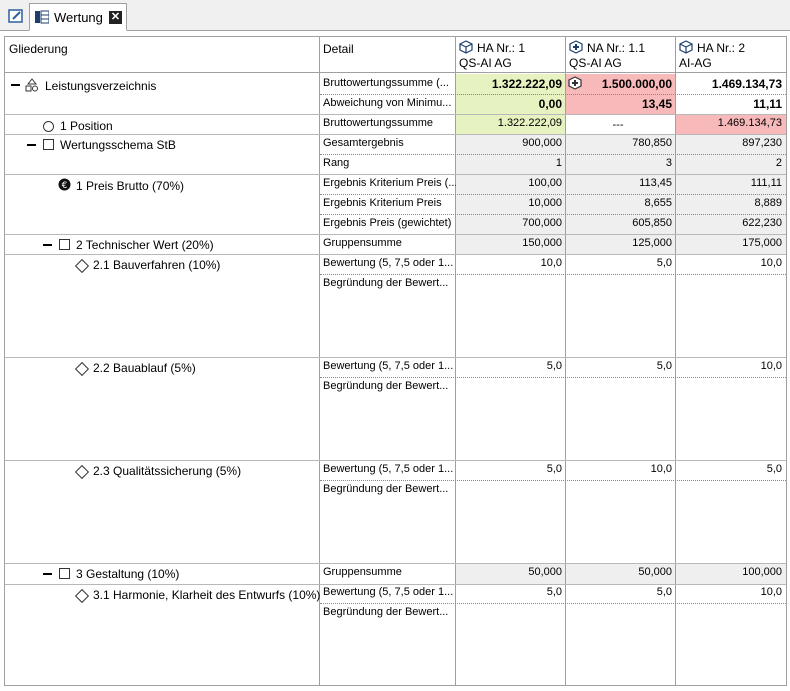  Describe the element at coordinates (729, 592) in the screenshot. I see `value-cell-harmonie: 10,0` at that location.